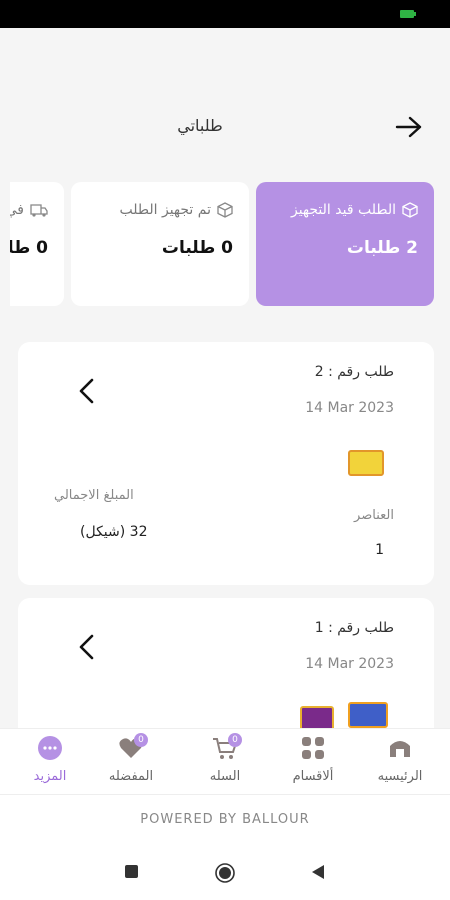 This screenshot has height=900, width=450. I want to click on recents-icon, so click(132, 872).